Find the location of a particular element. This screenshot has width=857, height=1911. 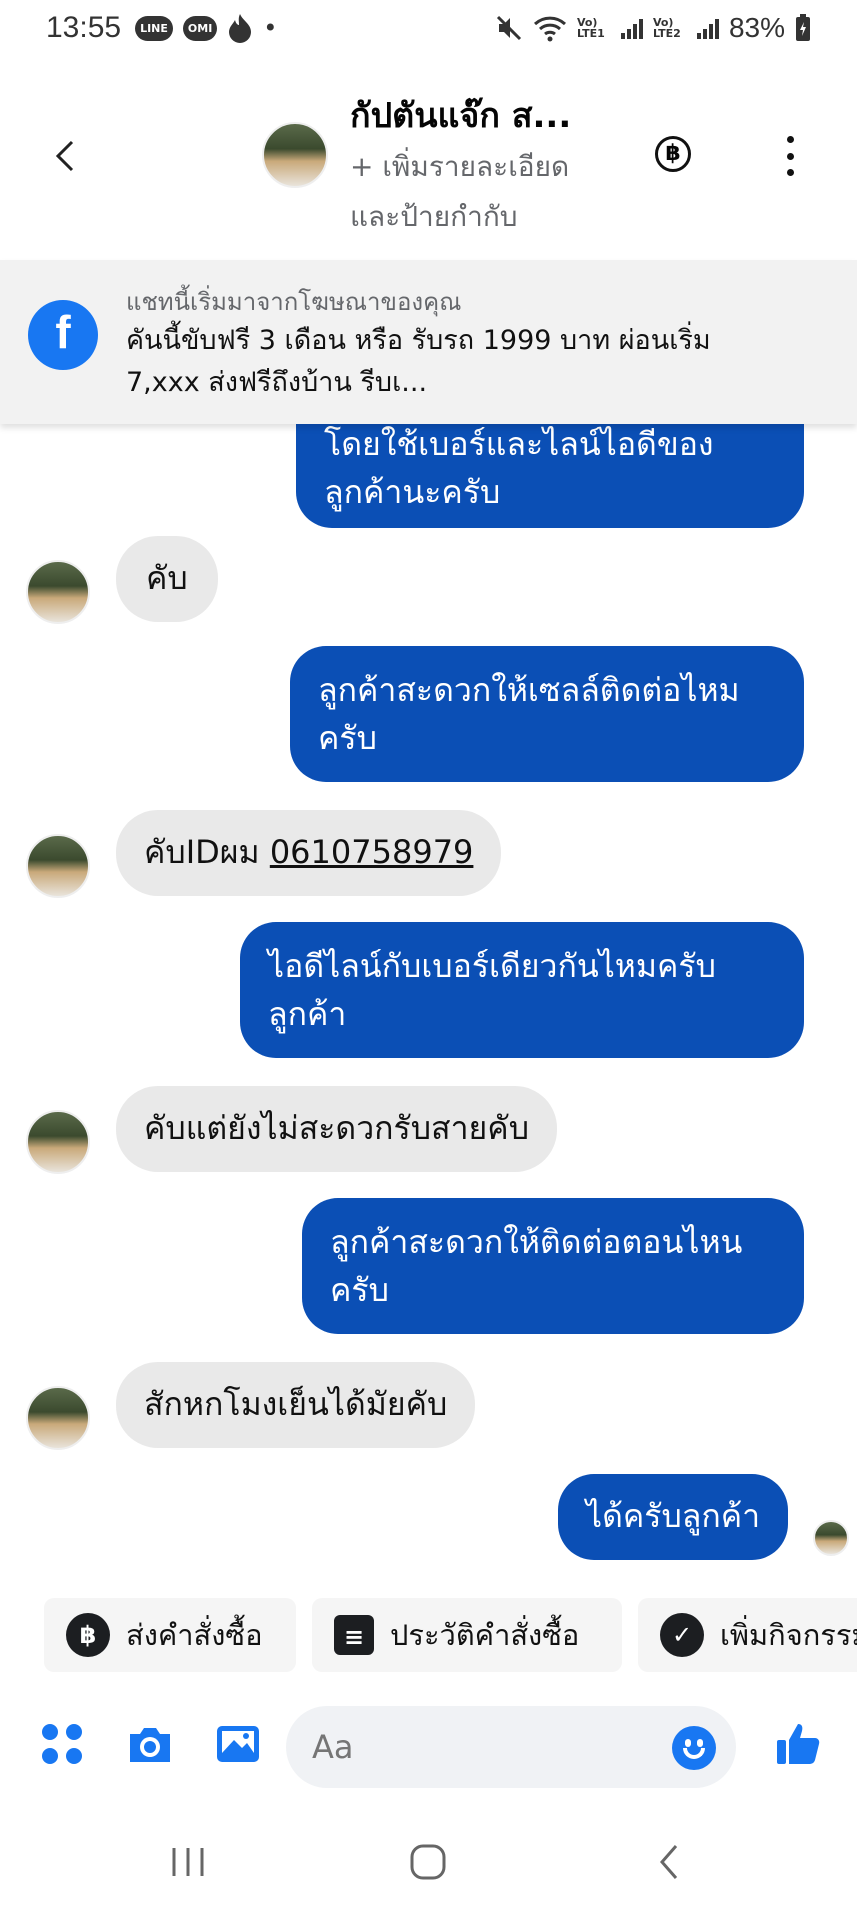

phone-number-link: 0610758979 is located at coordinates (372, 852).